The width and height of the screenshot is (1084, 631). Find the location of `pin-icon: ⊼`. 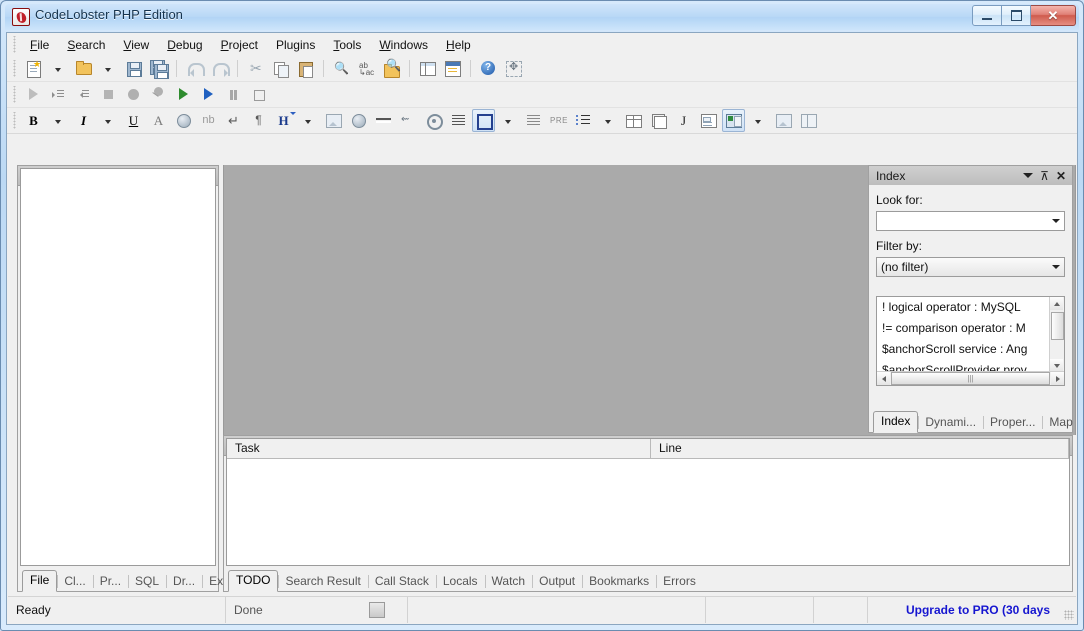

pin-icon: ⊼ is located at coordinates (1044, 176).